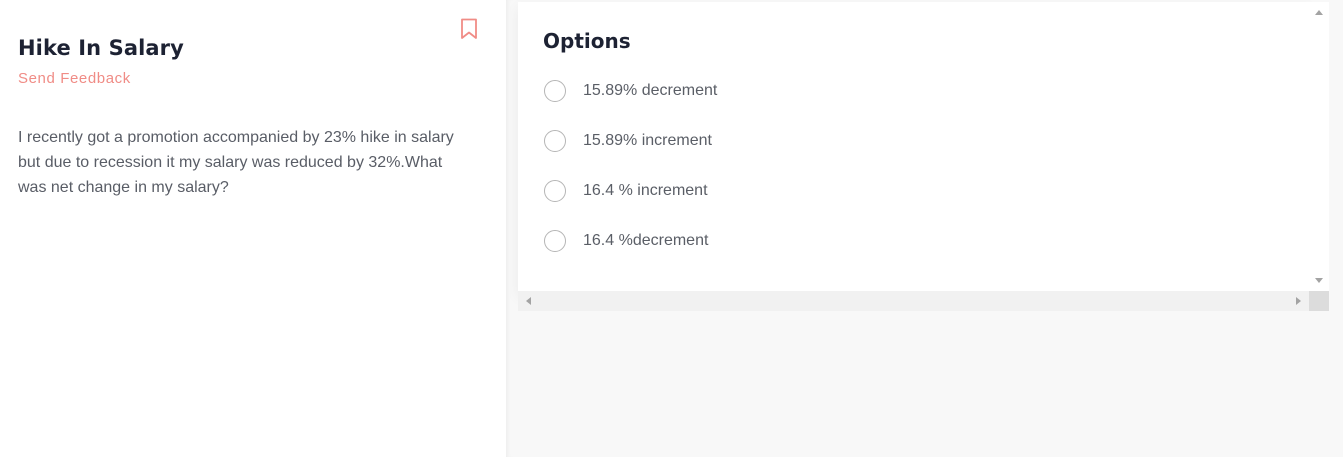  I want to click on vertical-scrollbar, so click(1319, 146).